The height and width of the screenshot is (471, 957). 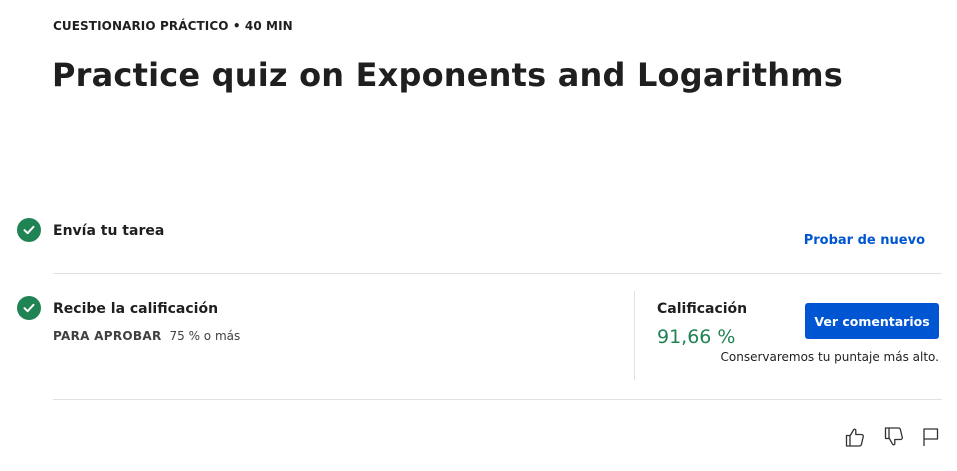 What do you see at coordinates (931, 437) in the screenshot?
I see `flag-icon` at bounding box center [931, 437].